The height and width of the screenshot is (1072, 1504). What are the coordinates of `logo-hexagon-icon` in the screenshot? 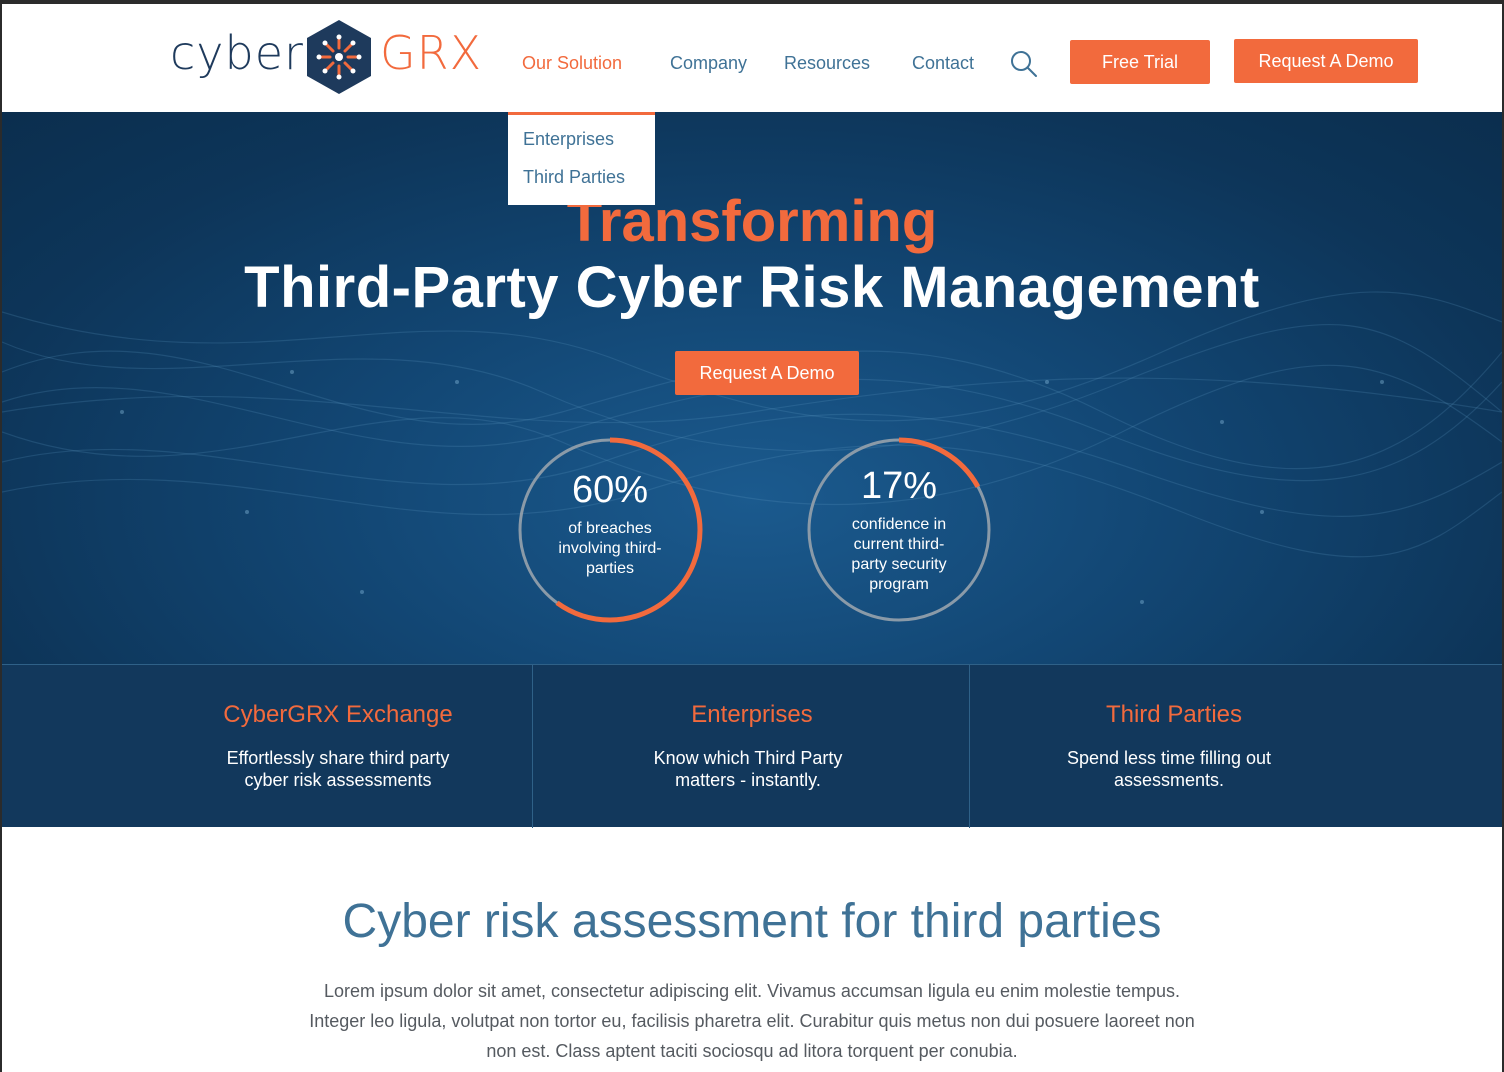 It's located at (339, 57).